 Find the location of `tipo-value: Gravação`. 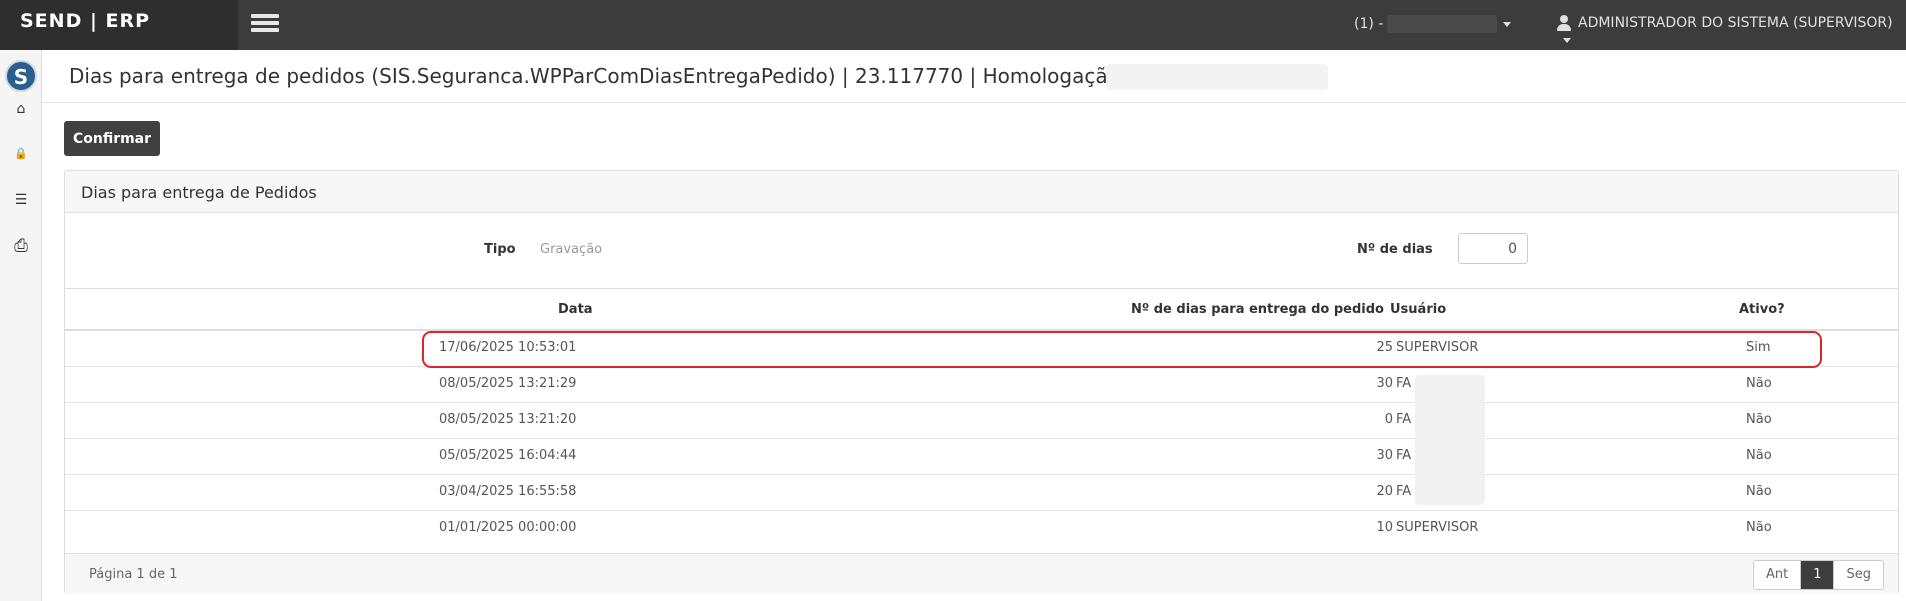

tipo-value: Gravação is located at coordinates (571, 249).